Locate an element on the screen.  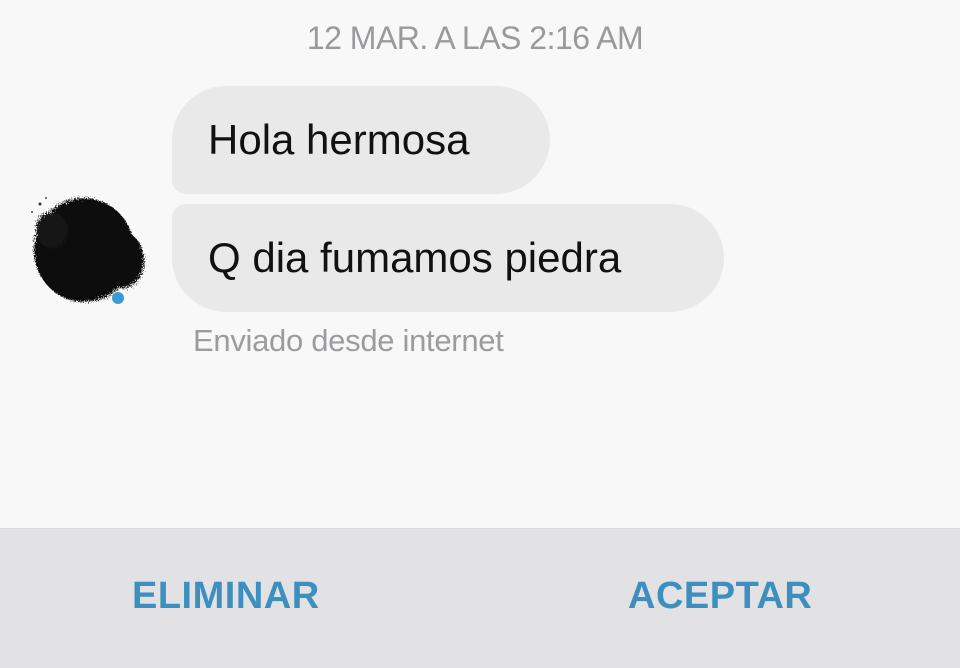
avatar is located at coordinates (86, 250).